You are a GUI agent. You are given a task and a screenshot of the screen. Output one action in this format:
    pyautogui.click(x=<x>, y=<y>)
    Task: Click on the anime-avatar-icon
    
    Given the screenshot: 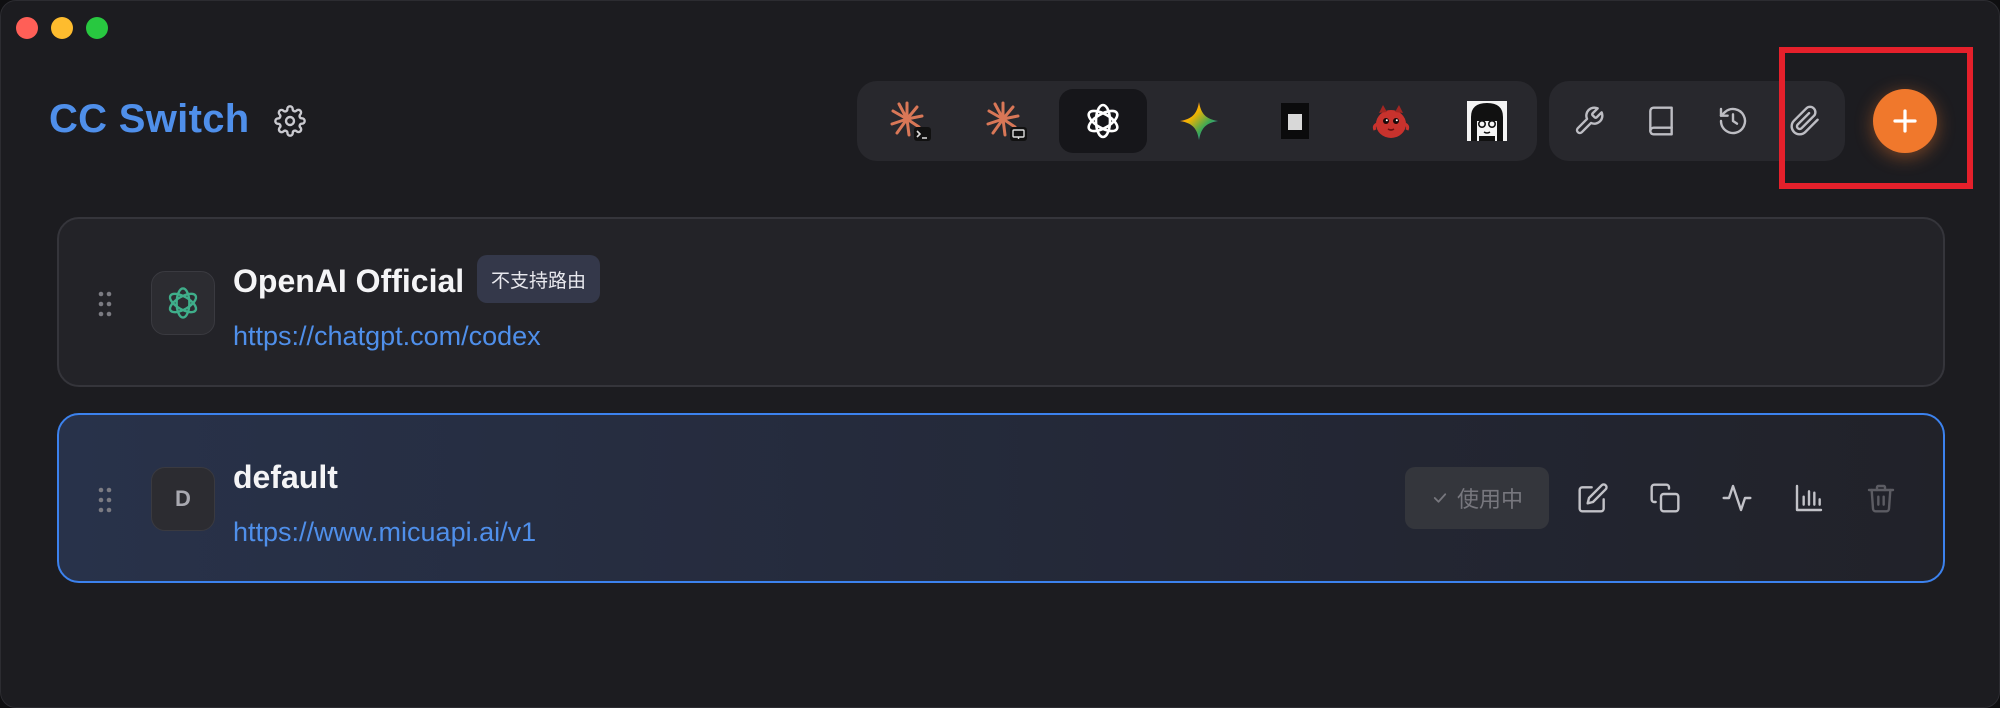 What is the action you would take?
    pyautogui.click(x=1487, y=121)
    